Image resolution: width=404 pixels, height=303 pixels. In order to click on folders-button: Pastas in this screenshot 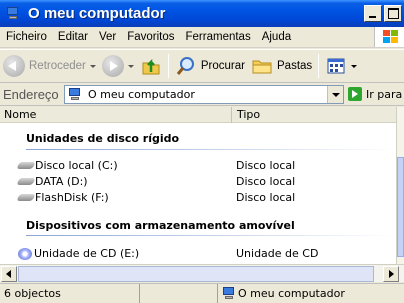, I will do `click(281, 66)`.